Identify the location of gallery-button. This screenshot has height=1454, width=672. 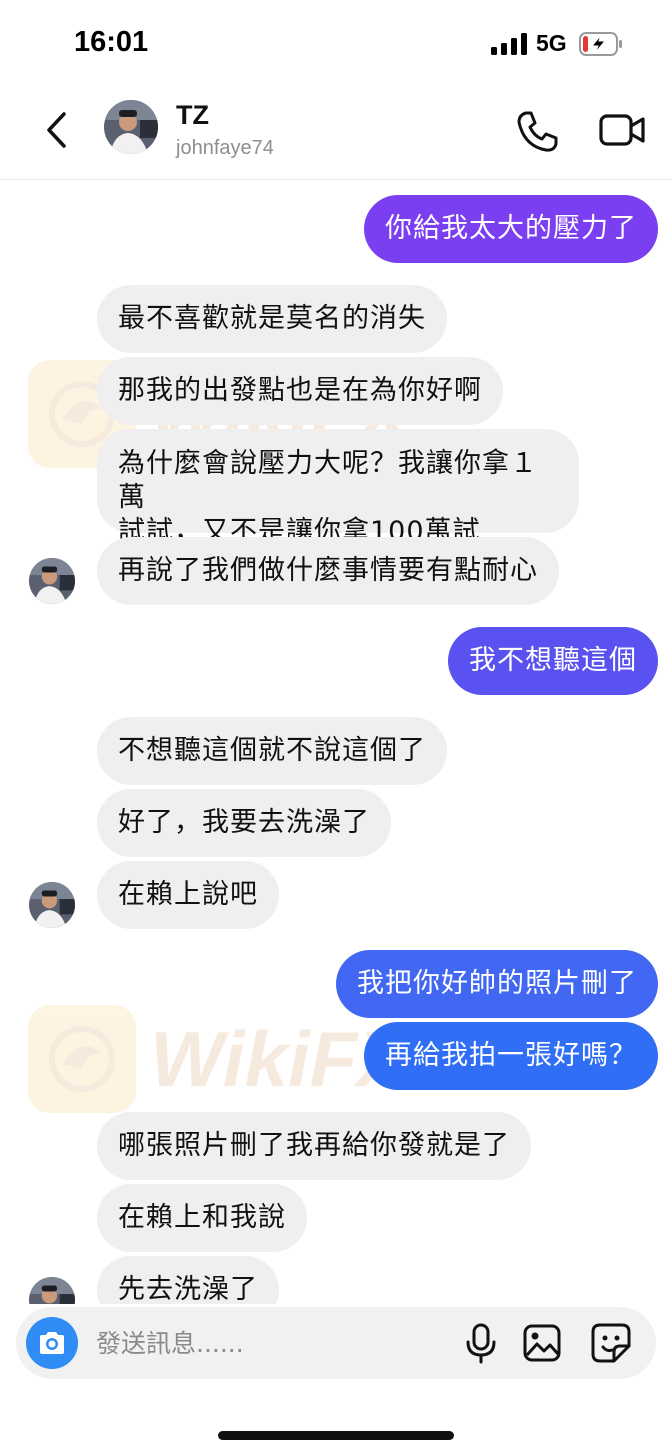
(542, 1343).